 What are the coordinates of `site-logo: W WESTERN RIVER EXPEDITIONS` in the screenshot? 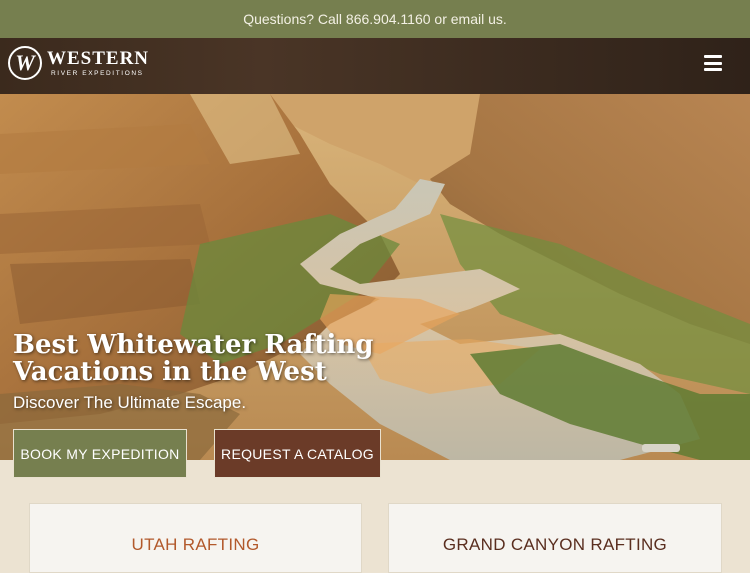 It's located at (78, 63).